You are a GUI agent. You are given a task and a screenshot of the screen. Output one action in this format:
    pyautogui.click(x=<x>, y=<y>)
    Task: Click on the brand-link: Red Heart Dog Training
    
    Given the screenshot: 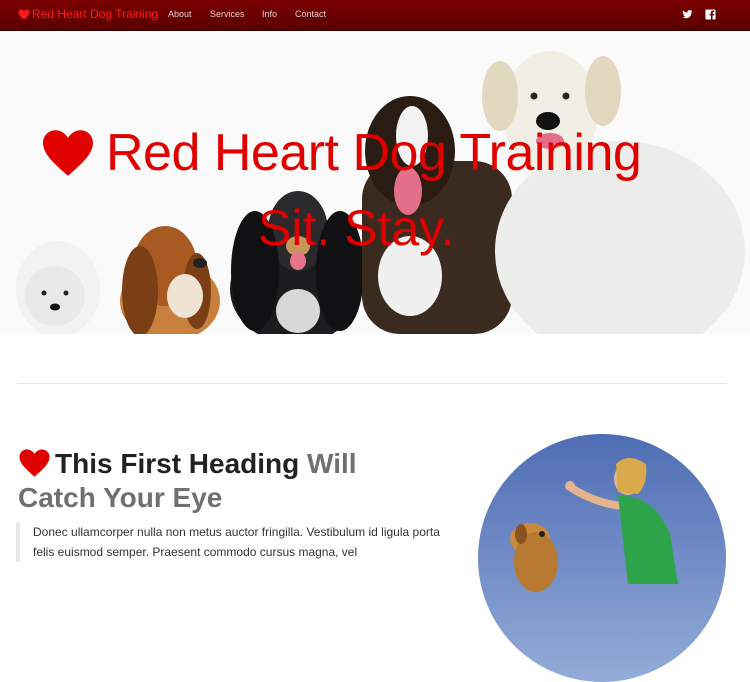 What is the action you would take?
    pyautogui.click(x=88, y=14)
    